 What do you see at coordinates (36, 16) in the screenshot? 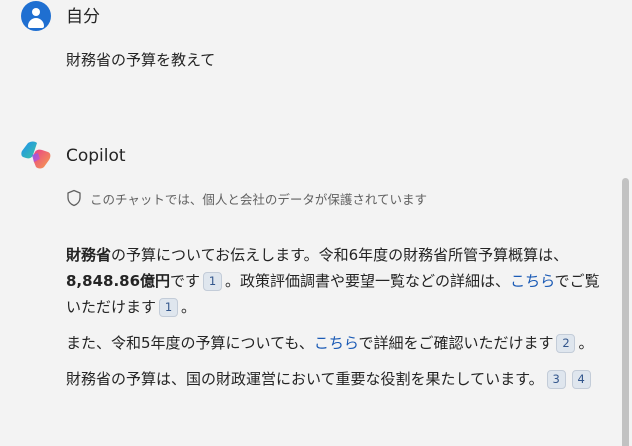
I see `person-avatar-icon` at bounding box center [36, 16].